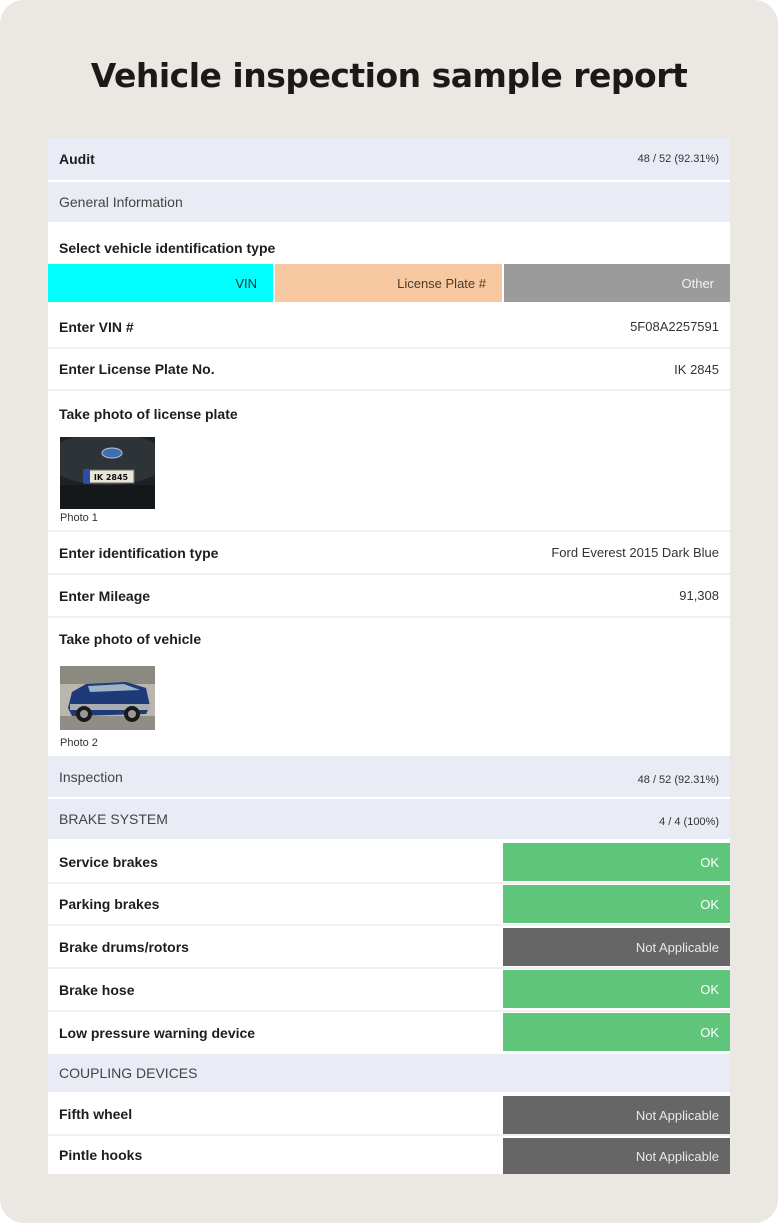  What do you see at coordinates (389, 75) in the screenshot?
I see `page-title: Vehicle inspection sample report` at bounding box center [389, 75].